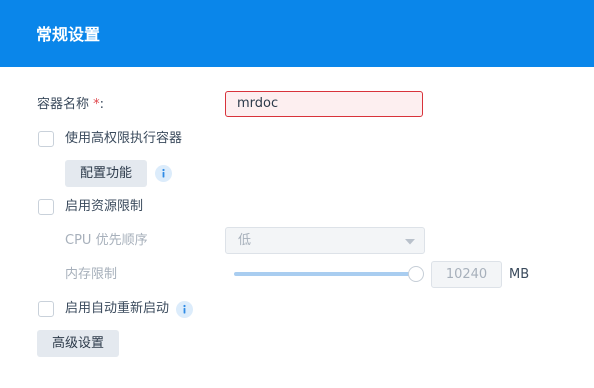  I want to click on container-name-label: 容器名称 *:, so click(70, 105).